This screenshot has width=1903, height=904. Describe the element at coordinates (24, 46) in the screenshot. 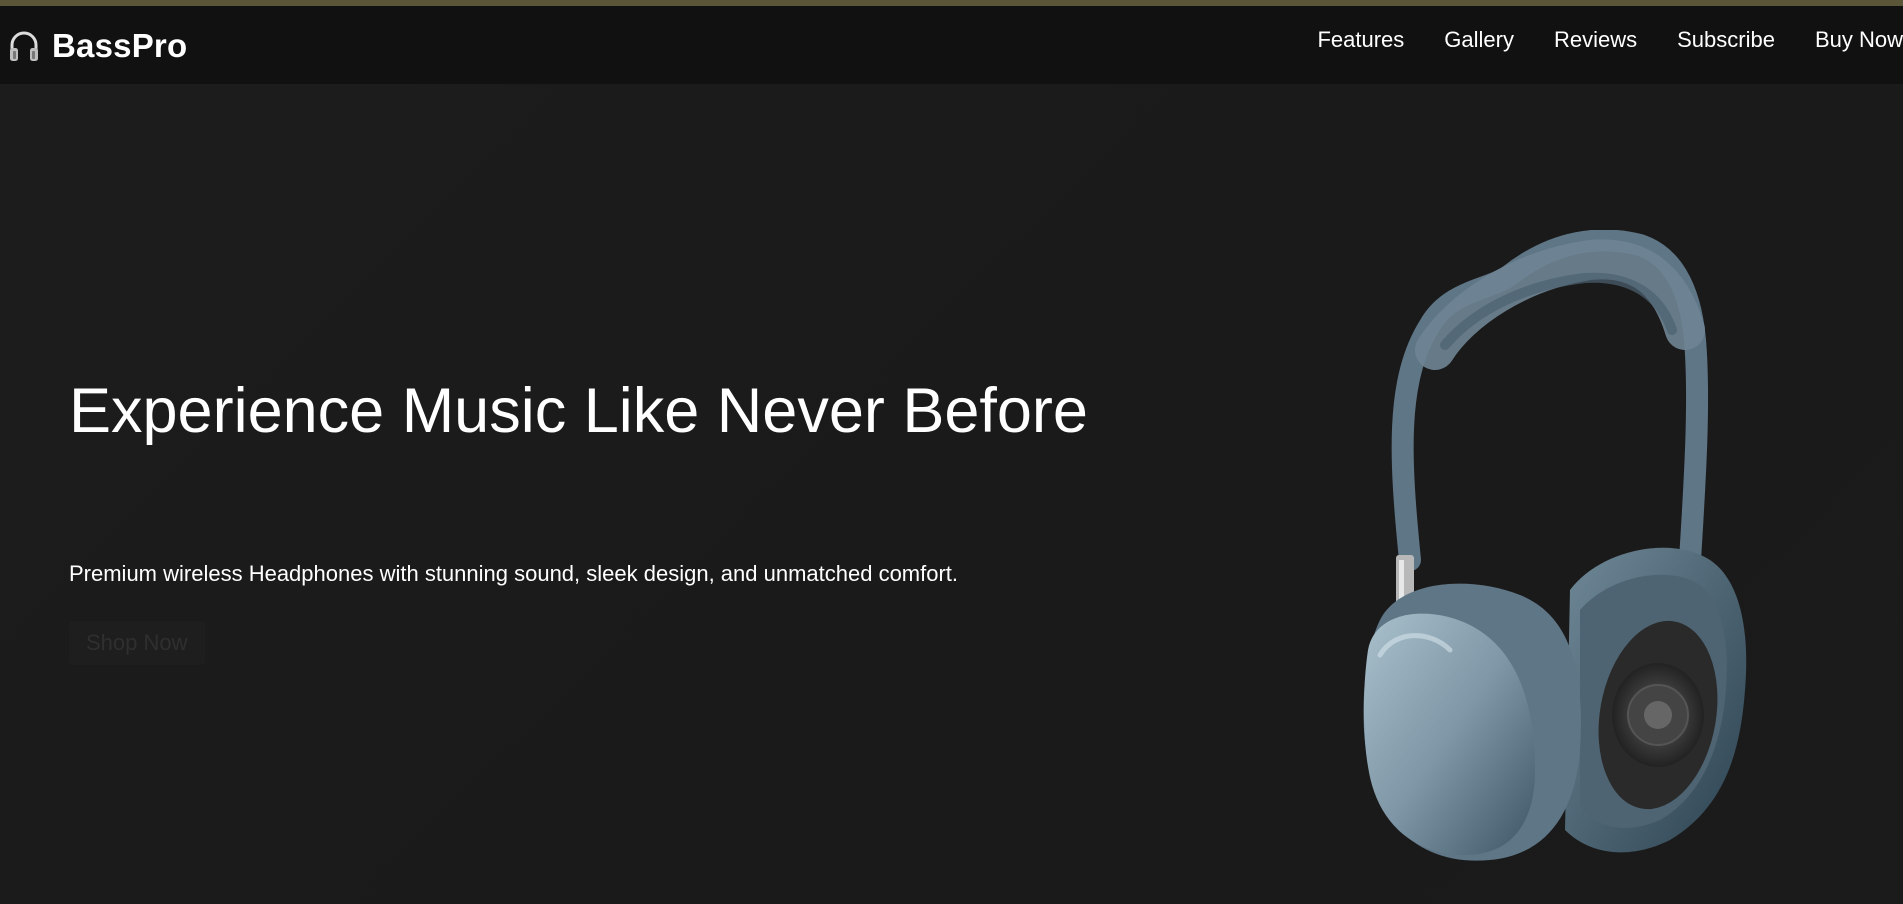

I see `headphones-icon` at that location.